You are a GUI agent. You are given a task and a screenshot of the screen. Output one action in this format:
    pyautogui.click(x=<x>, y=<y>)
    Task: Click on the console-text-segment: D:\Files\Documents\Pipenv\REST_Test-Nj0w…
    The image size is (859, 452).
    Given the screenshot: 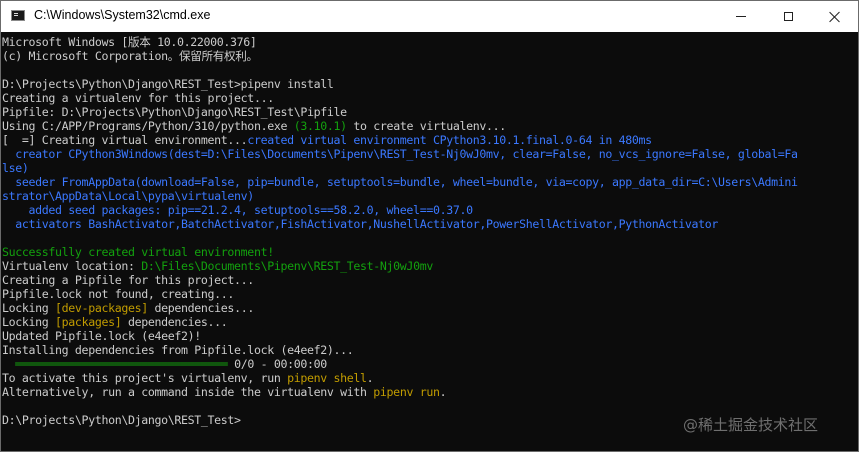 What is the action you would take?
    pyautogui.click(x=287, y=266)
    